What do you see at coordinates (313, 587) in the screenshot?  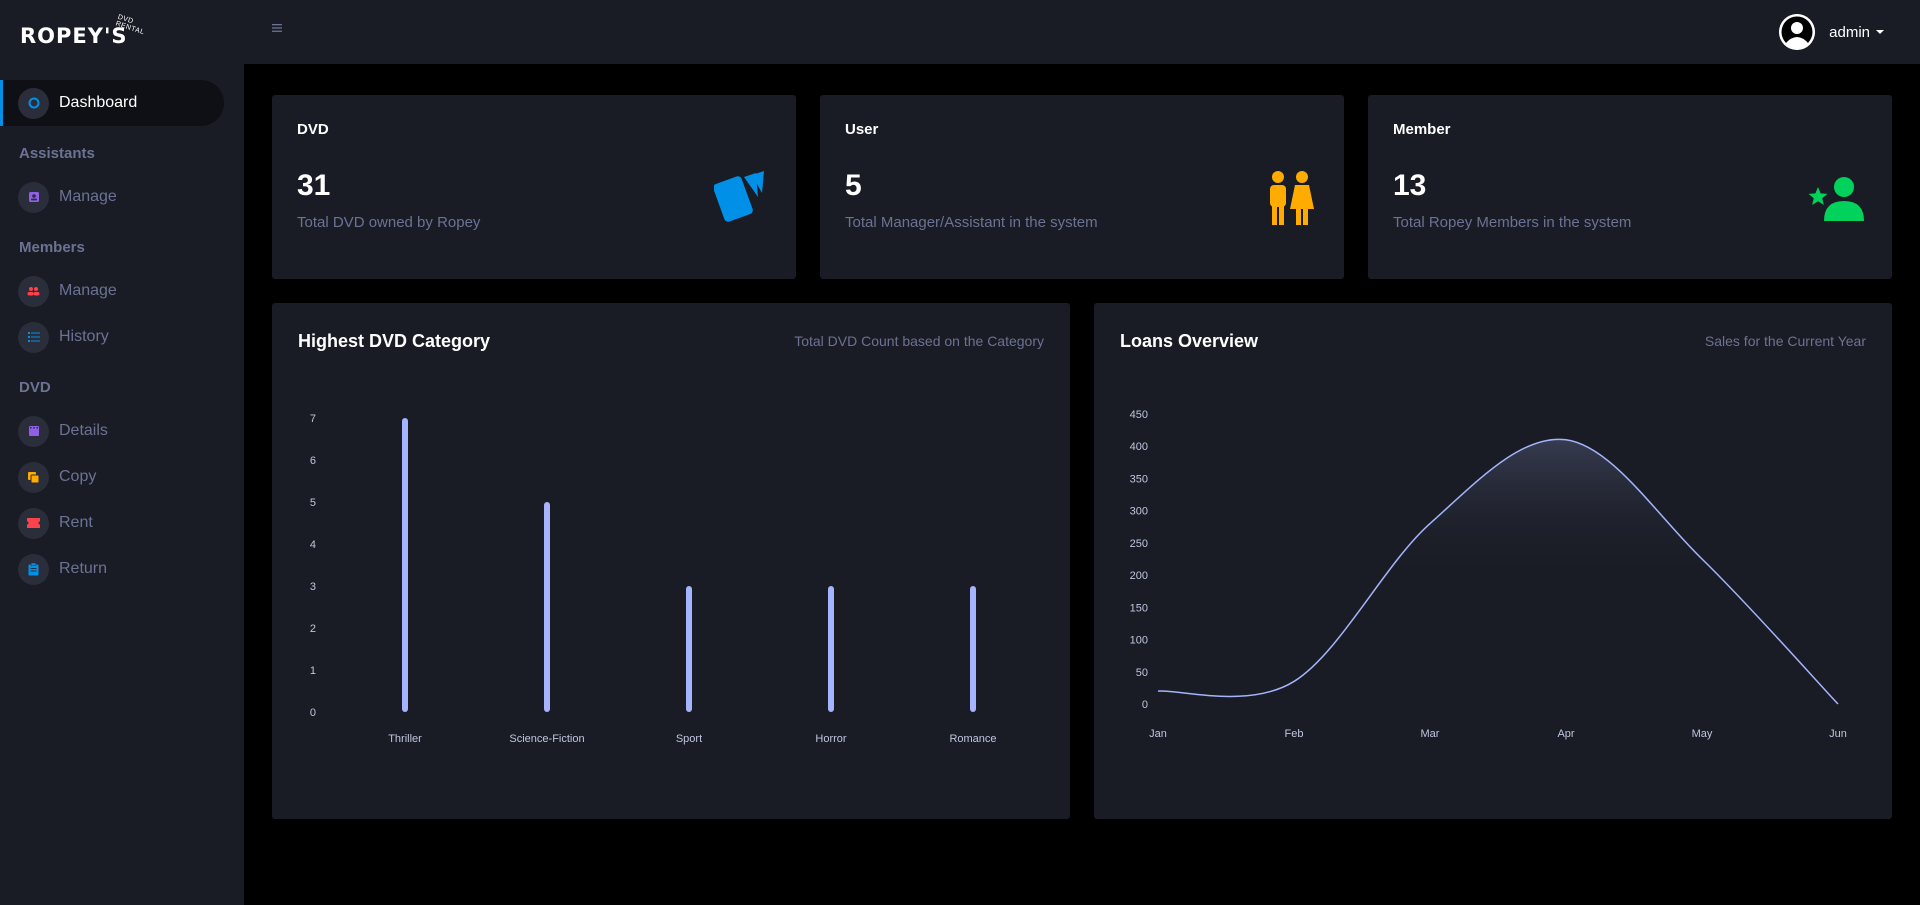 I see `y-tick-label: 3` at bounding box center [313, 587].